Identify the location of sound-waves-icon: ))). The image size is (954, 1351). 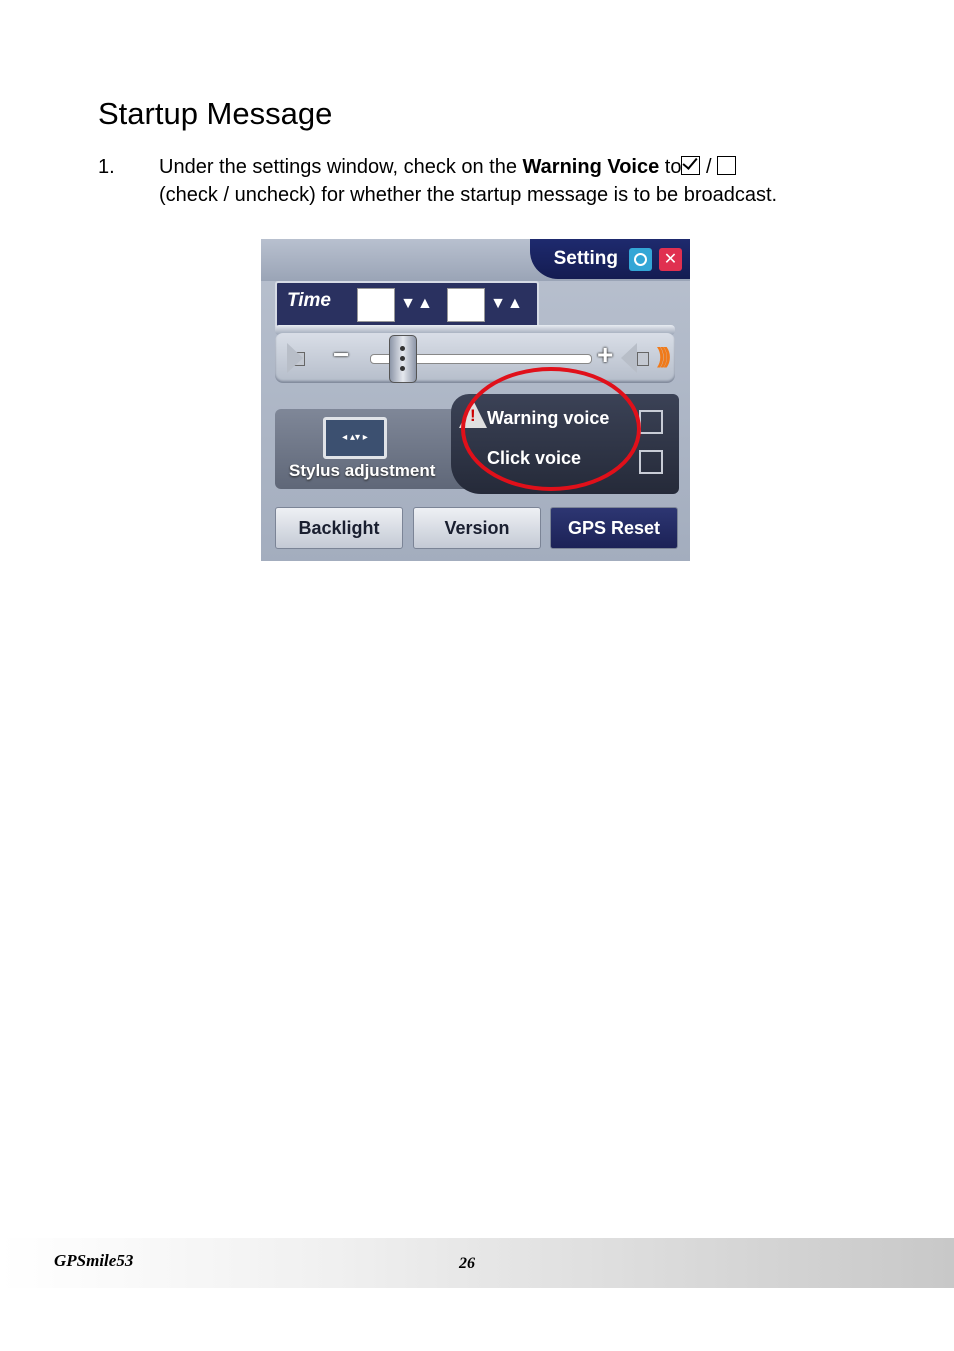
(664, 355).